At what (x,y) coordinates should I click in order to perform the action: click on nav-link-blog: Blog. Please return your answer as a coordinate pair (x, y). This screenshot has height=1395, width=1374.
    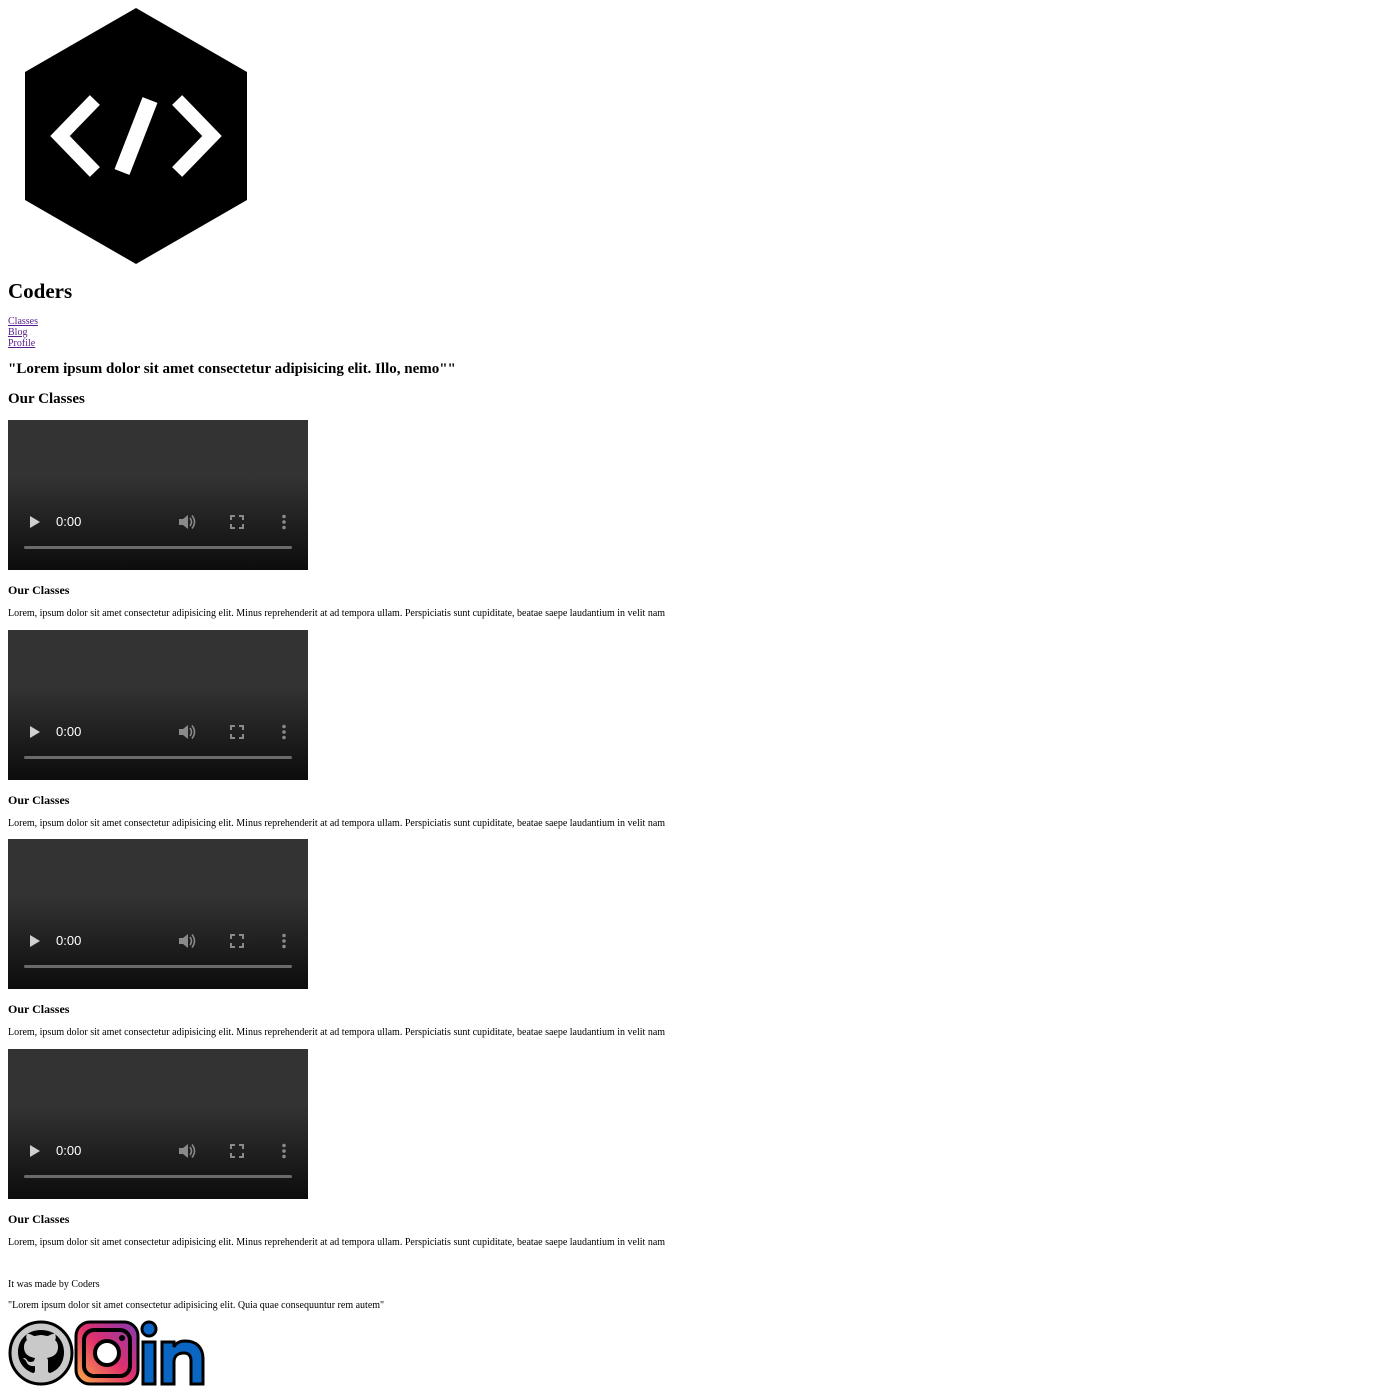
    Looking at the image, I should click on (23, 332).